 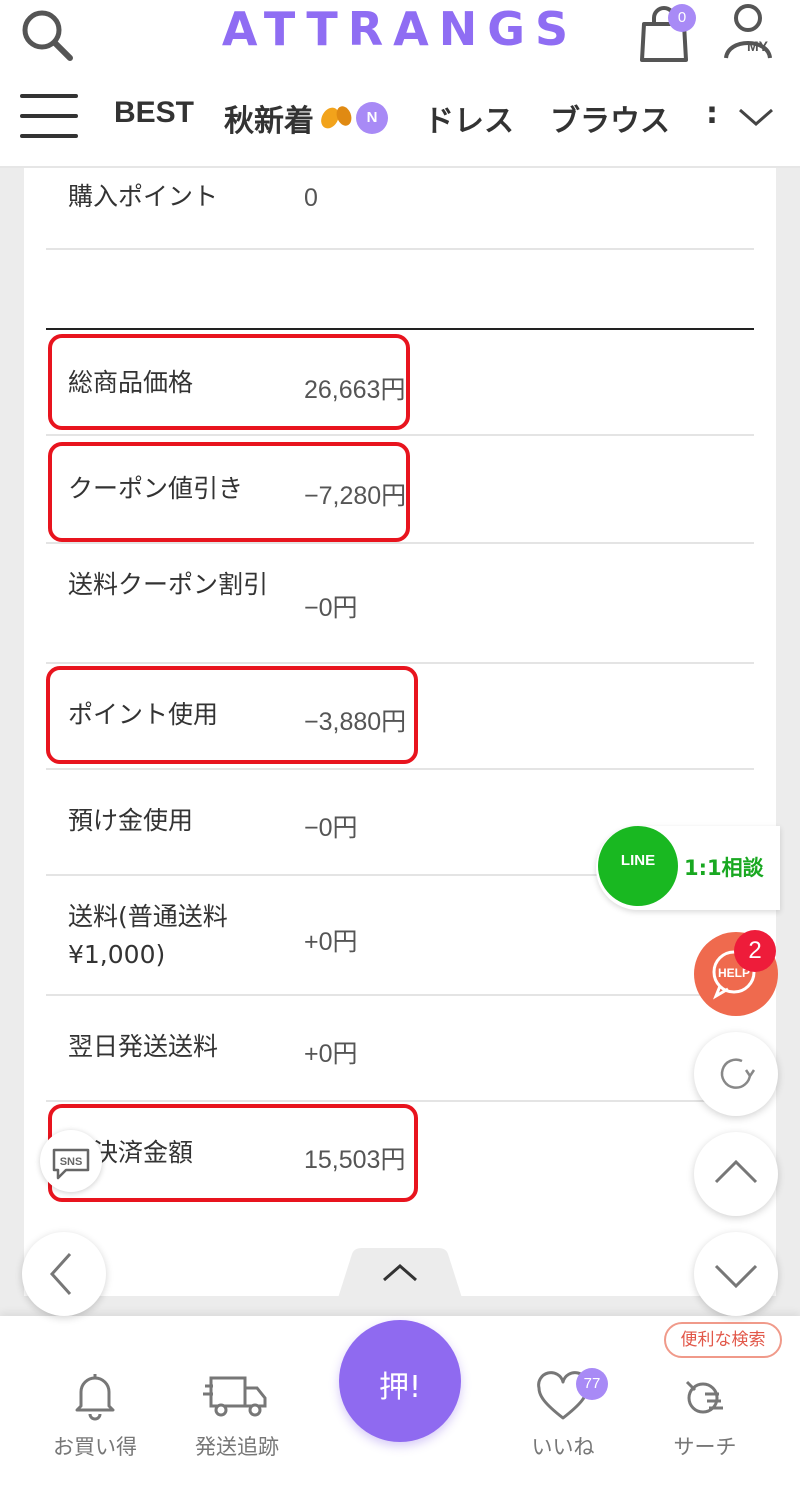 I want to click on summary-row: 送料クーポン割引 −0円, so click(x=400, y=604).